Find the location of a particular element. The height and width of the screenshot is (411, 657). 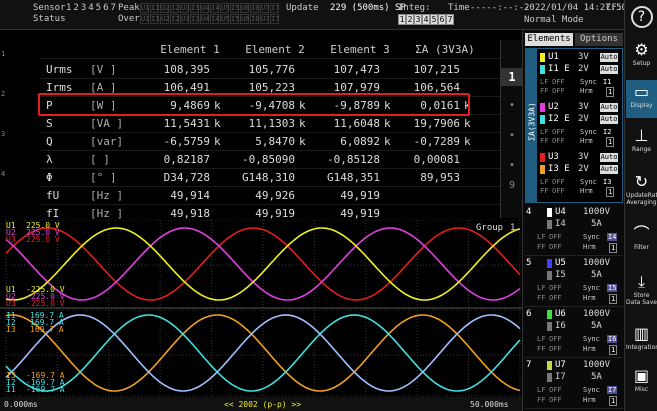

i-scale-name: I1 is located at coordinates (11, 389).